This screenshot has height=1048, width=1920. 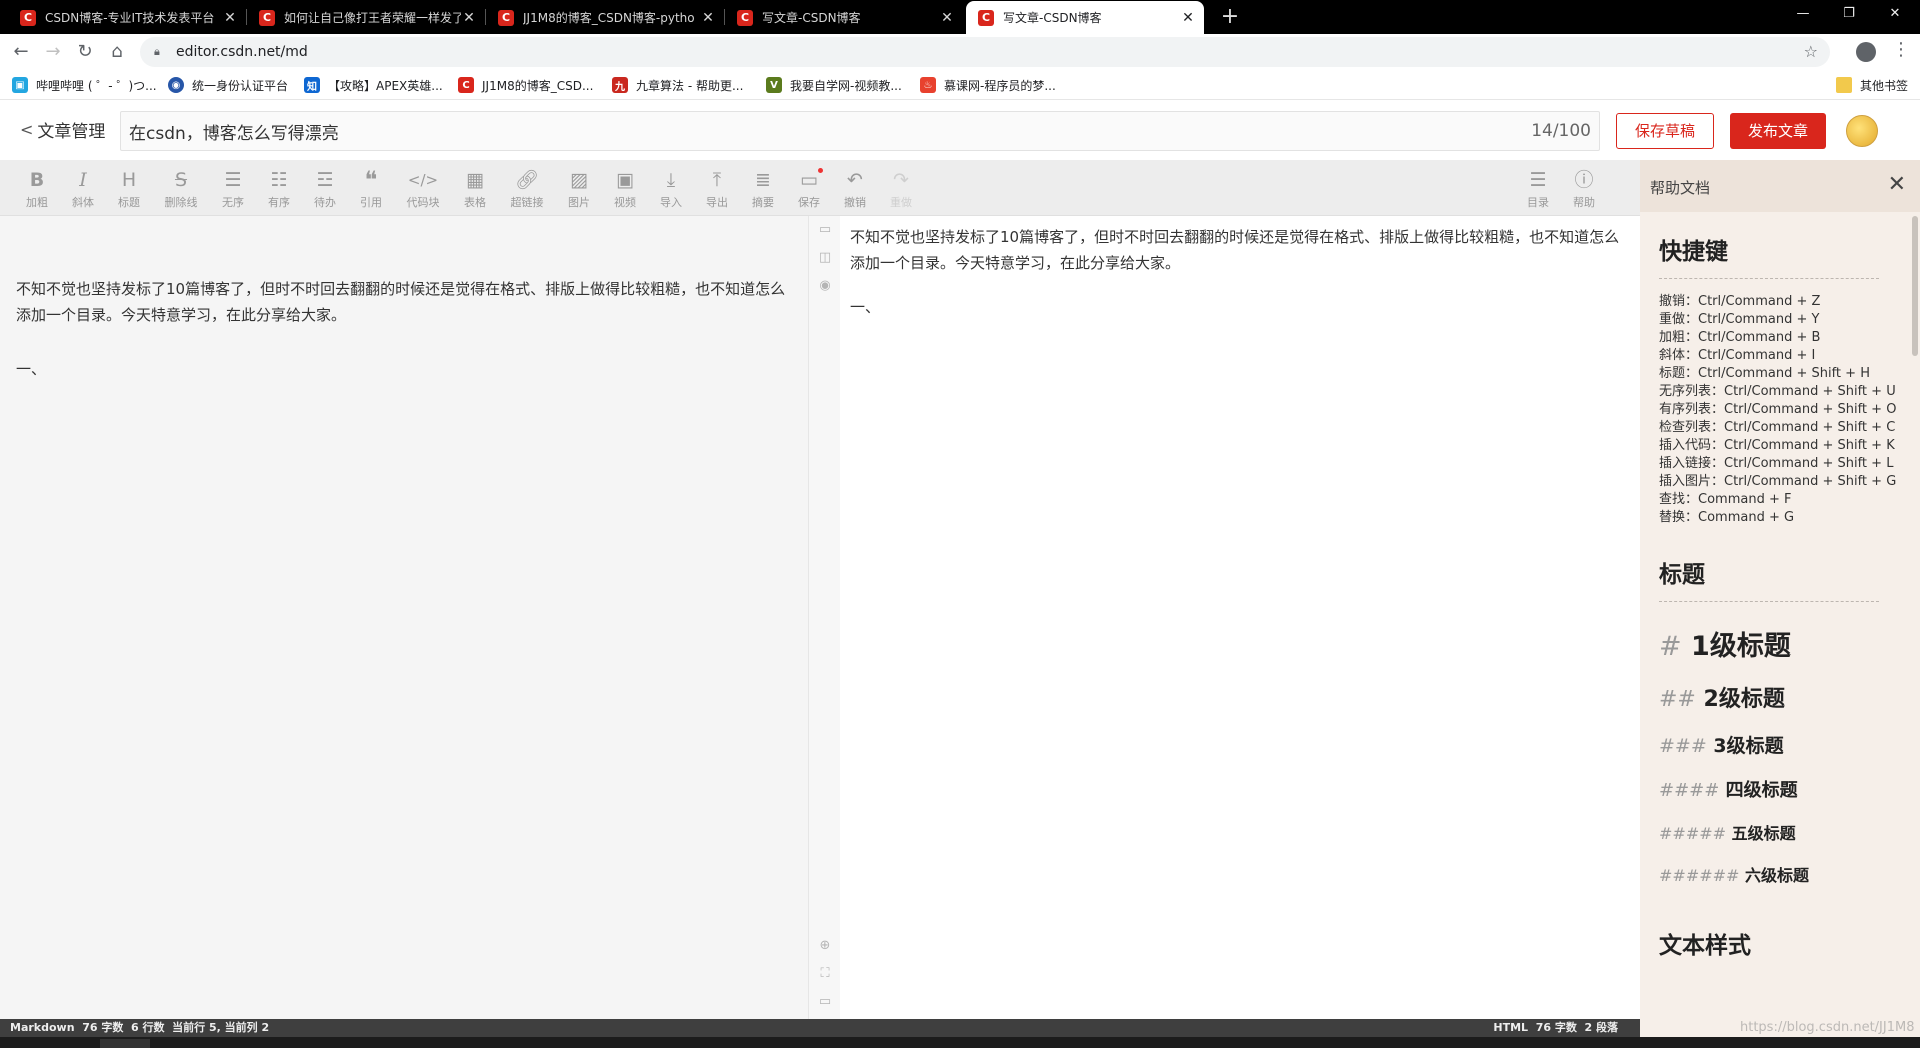 What do you see at coordinates (1862, 131) in the screenshot?
I see `user-avatar` at bounding box center [1862, 131].